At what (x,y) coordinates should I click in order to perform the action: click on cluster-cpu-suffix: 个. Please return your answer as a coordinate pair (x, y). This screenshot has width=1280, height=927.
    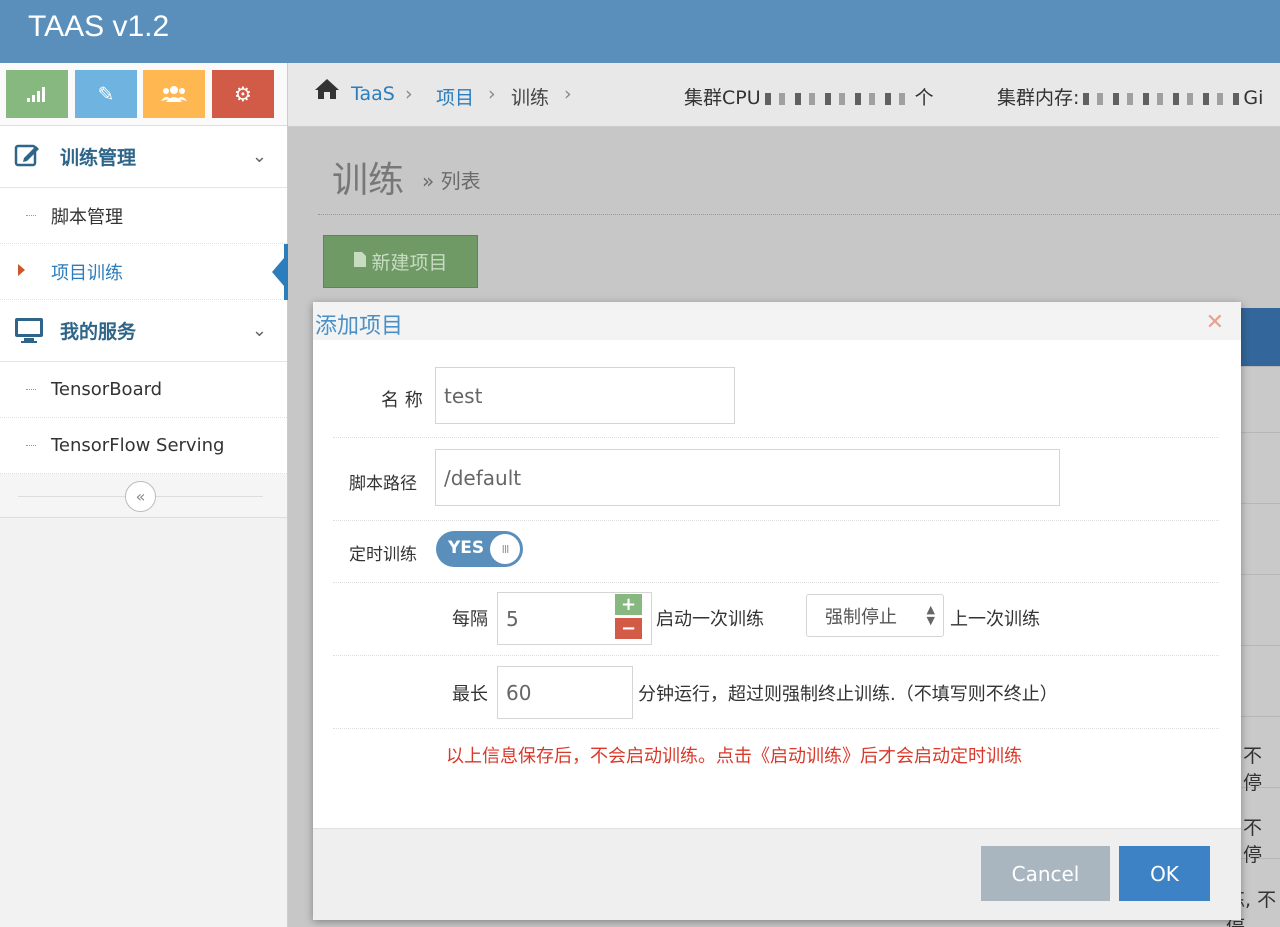
    Looking at the image, I should click on (924, 98).